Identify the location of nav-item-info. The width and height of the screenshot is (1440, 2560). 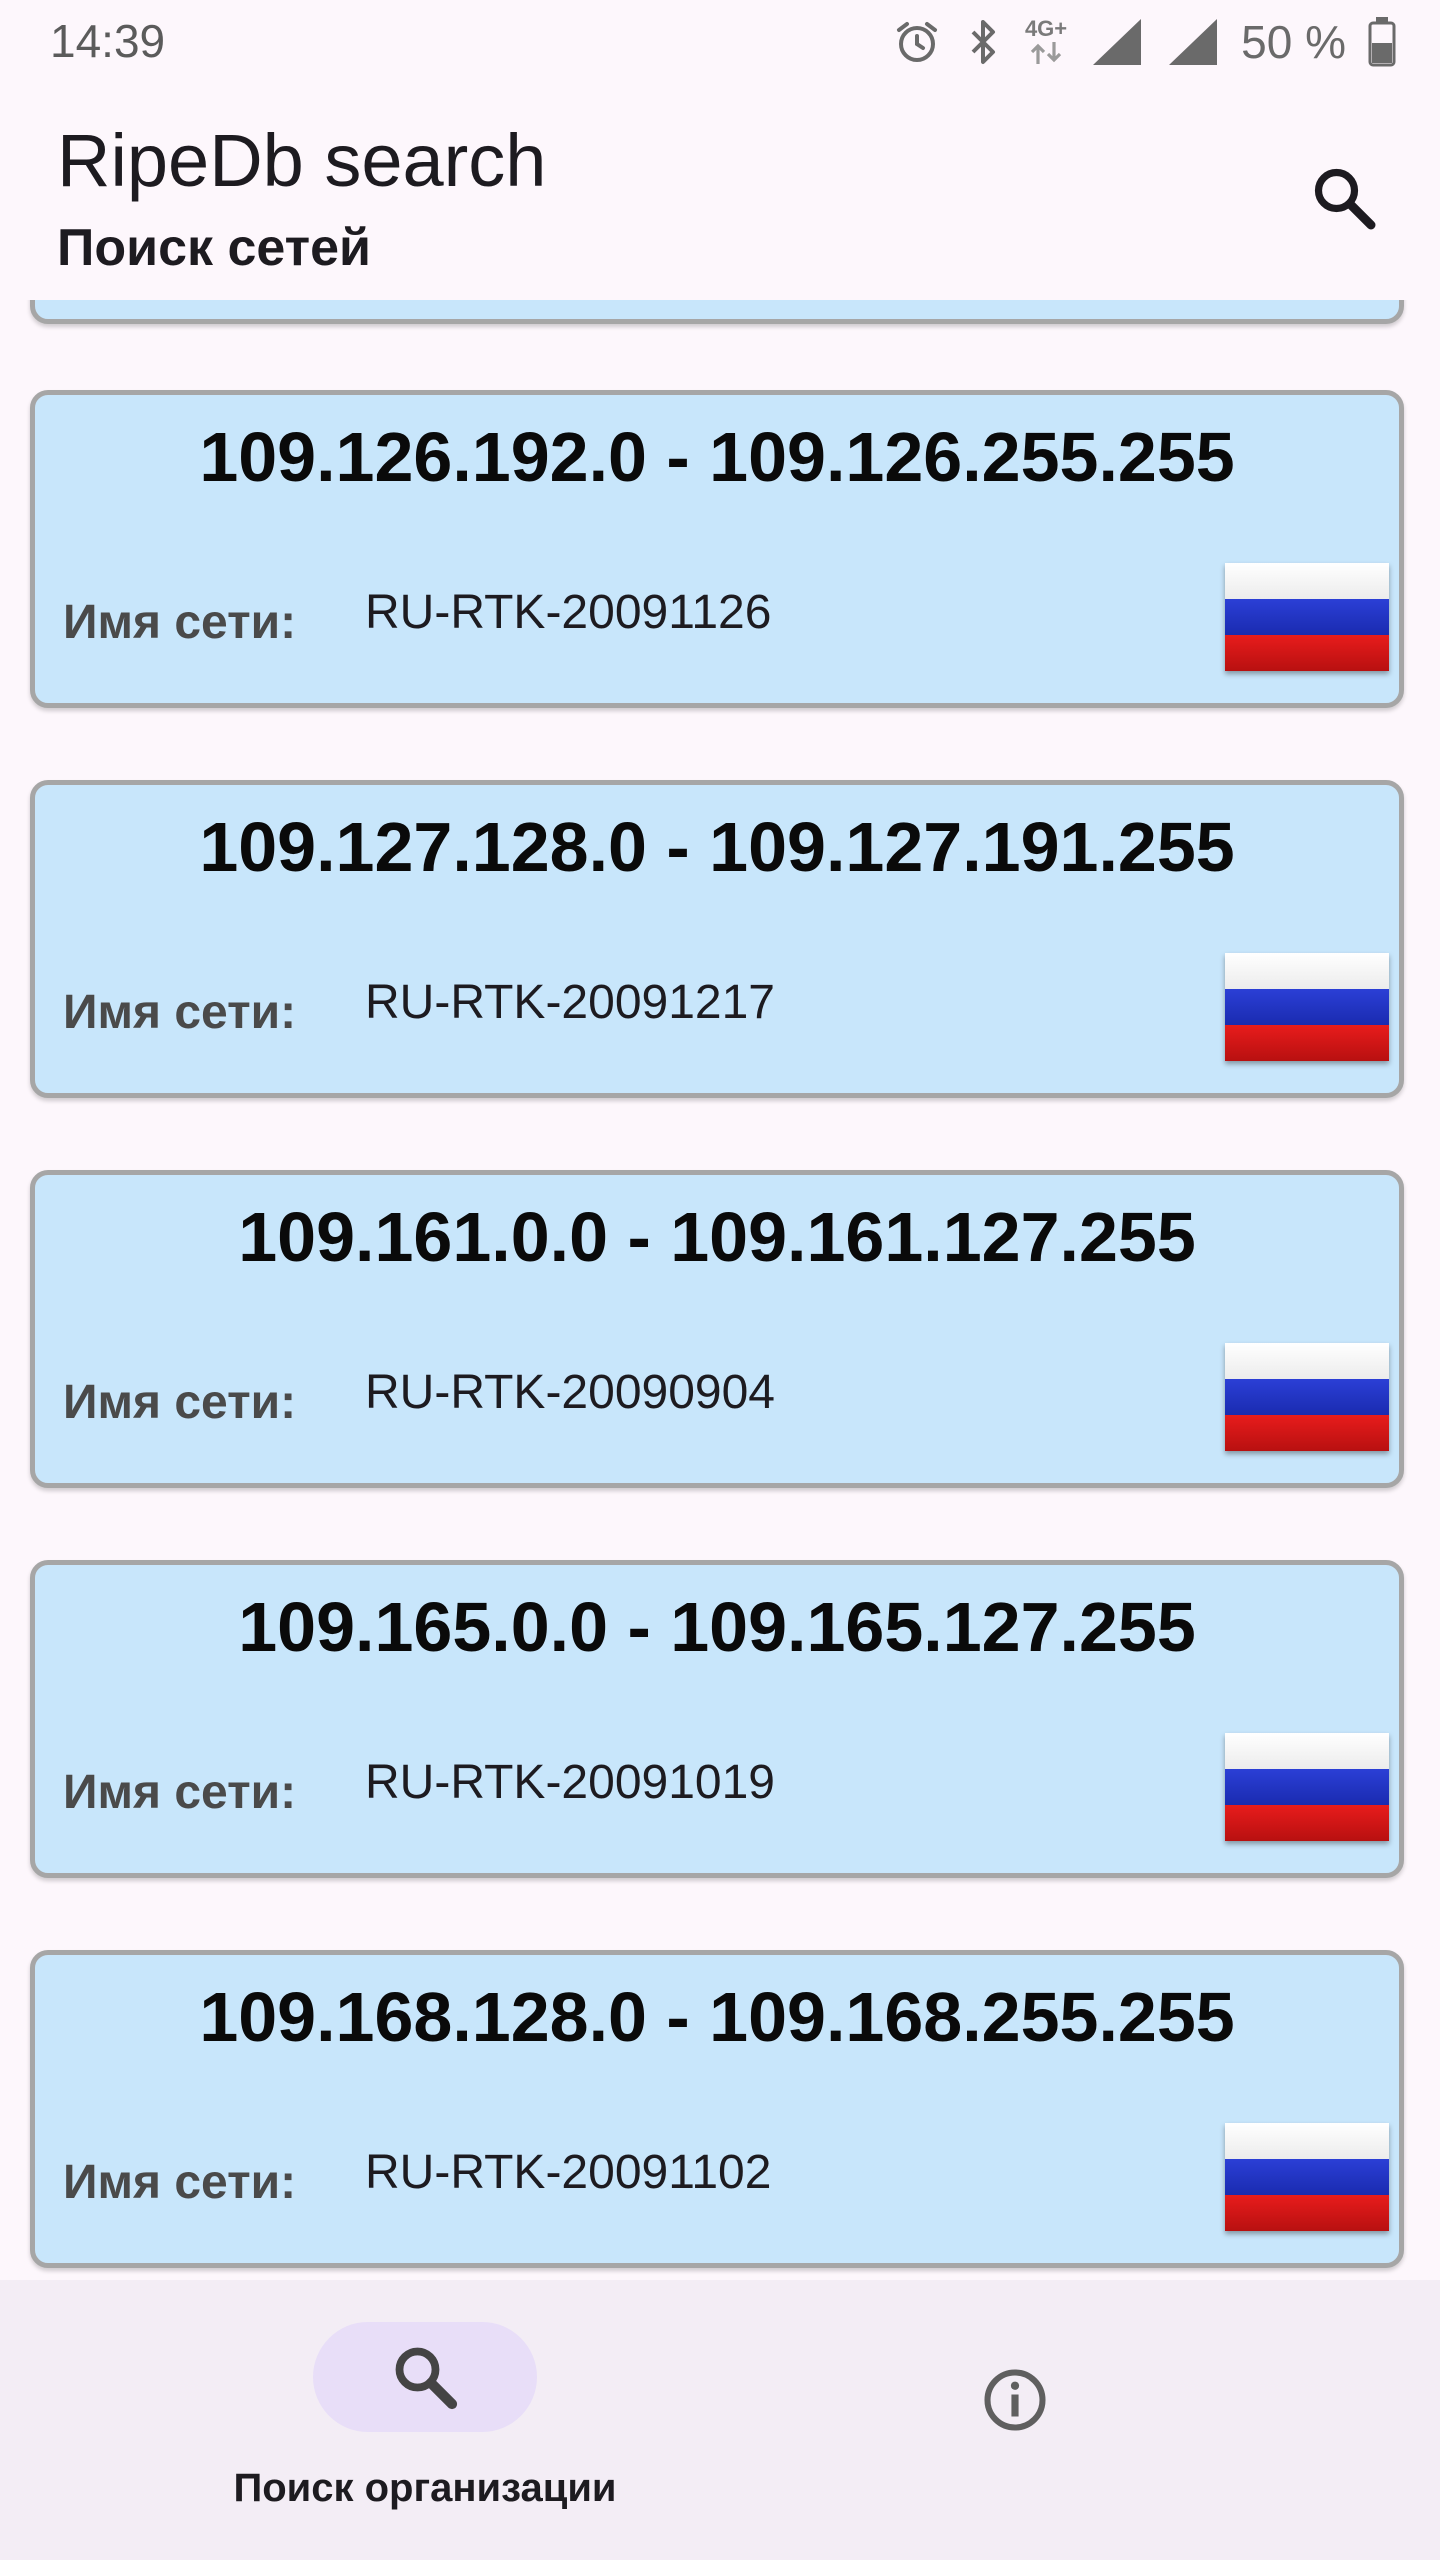
(1015, 2400).